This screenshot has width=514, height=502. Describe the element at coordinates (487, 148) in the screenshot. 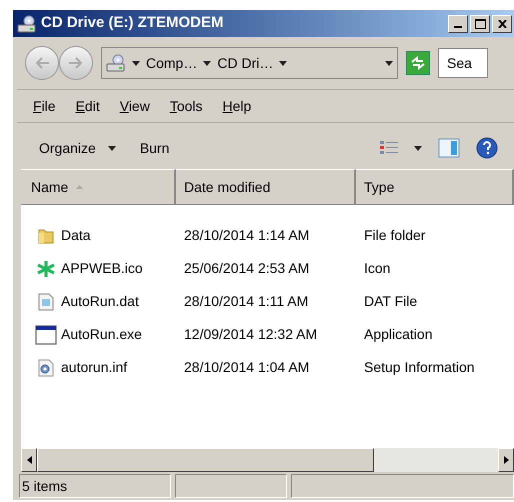

I see `help-icon` at that location.